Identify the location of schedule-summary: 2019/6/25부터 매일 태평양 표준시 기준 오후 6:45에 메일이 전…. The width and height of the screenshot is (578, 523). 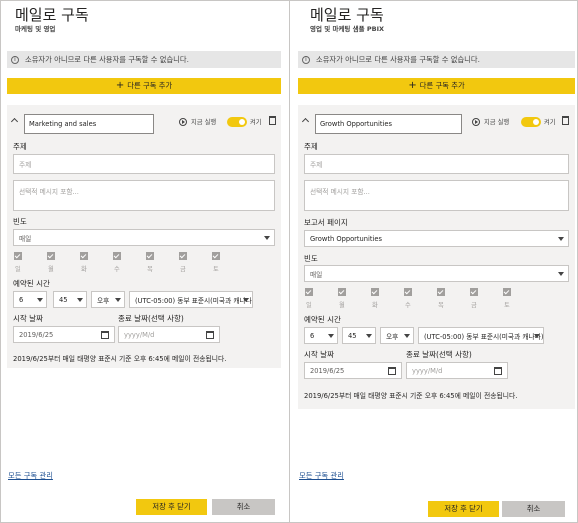
(411, 396).